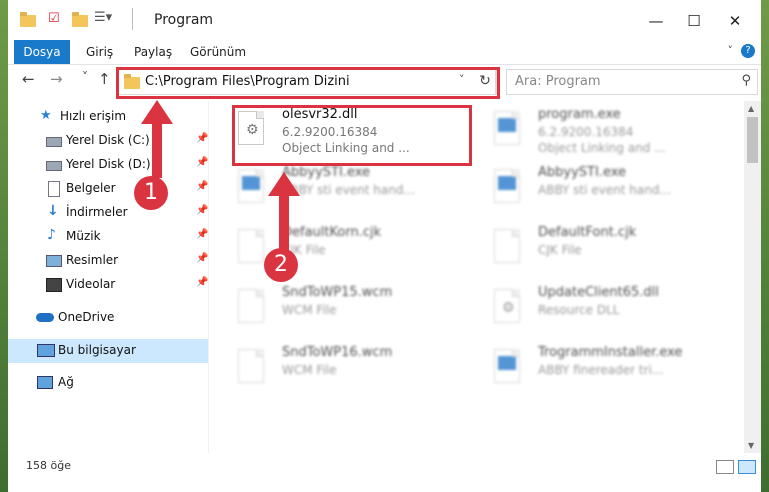 This screenshot has width=769, height=492. Describe the element at coordinates (384, 52) in the screenshot. I see `ribbon-tabs: Dosya Giriş Paylaş Görünüm ˅ ?` at that location.